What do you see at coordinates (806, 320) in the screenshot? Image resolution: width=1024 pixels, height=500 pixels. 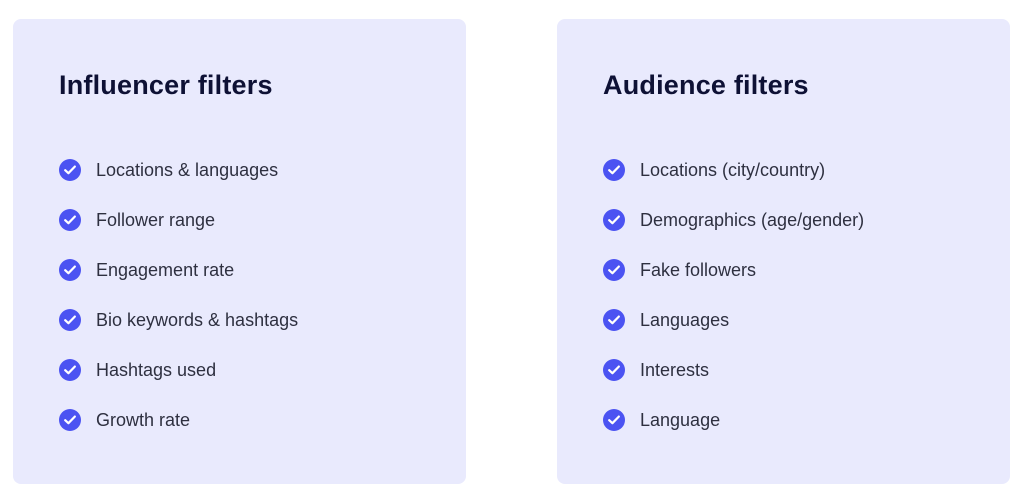 I see `list-item: Languages` at bounding box center [806, 320].